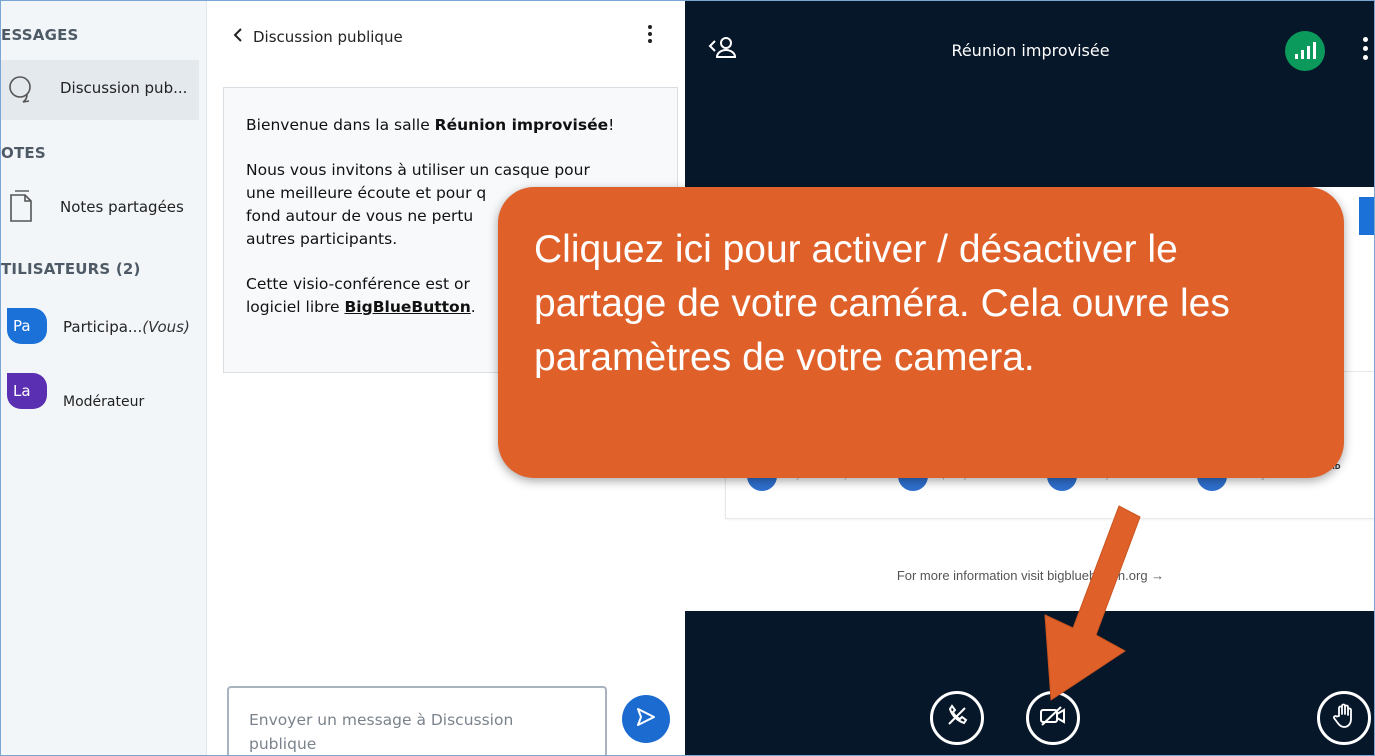 The width and height of the screenshot is (1375, 756). What do you see at coordinates (27, 326) in the screenshot?
I see `avatar: Pa` at bounding box center [27, 326].